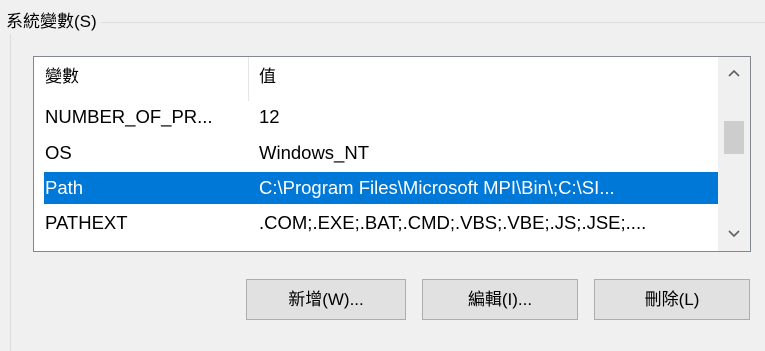  What do you see at coordinates (483, 79) in the screenshot?
I see `column-header-value: 值` at bounding box center [483, 79].